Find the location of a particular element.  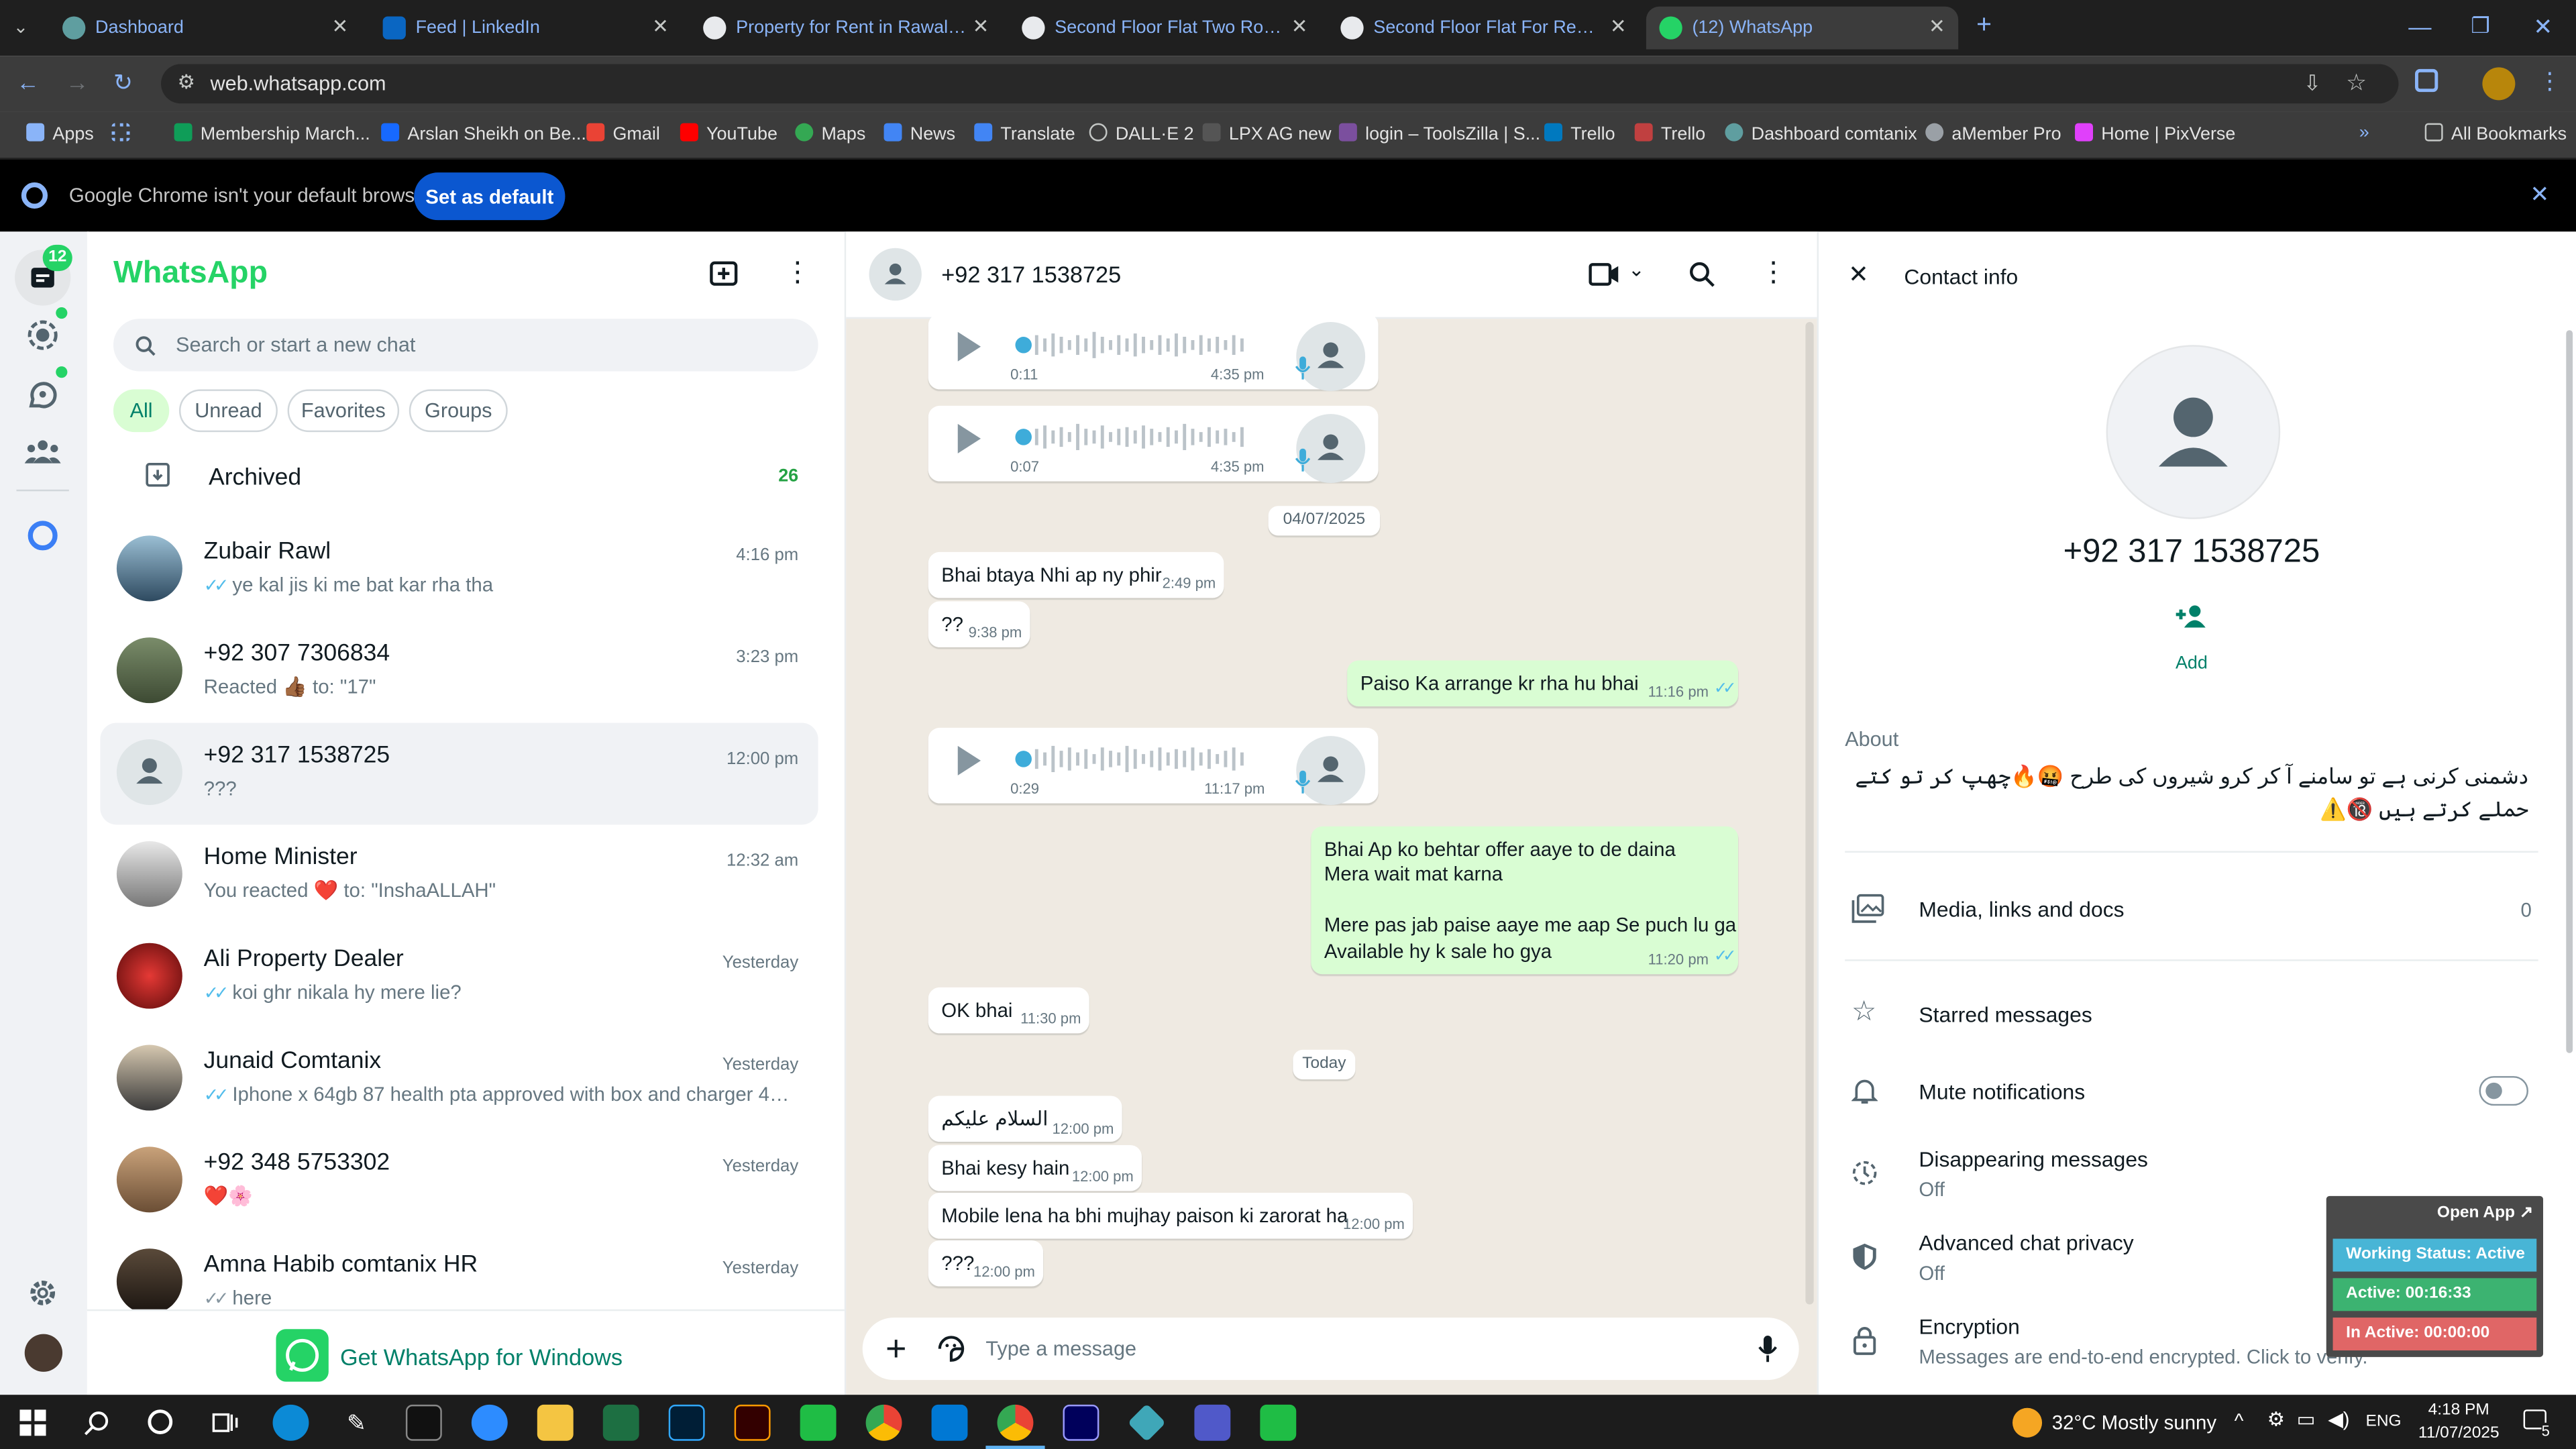

call-dropdown-chevron-icon: ⌄ is located at coordinates (1636, 269).